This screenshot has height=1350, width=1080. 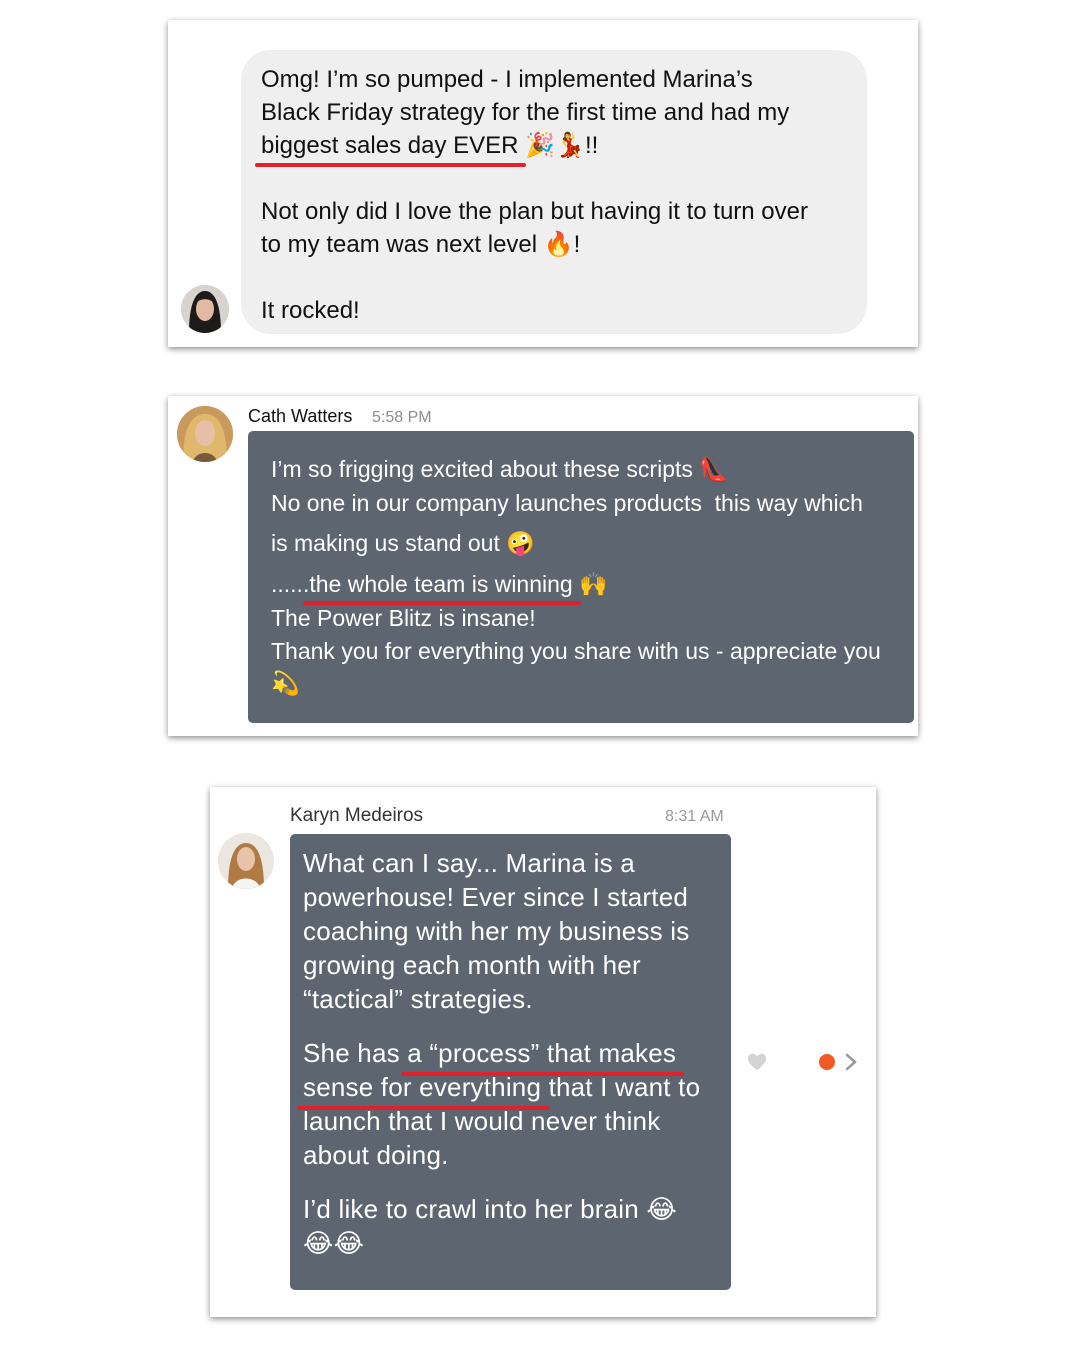 What do you see at coordinates (402, 417) in the screenshot?
I see `timestamp: 5:58 PM` at bounding box center [402, 417].